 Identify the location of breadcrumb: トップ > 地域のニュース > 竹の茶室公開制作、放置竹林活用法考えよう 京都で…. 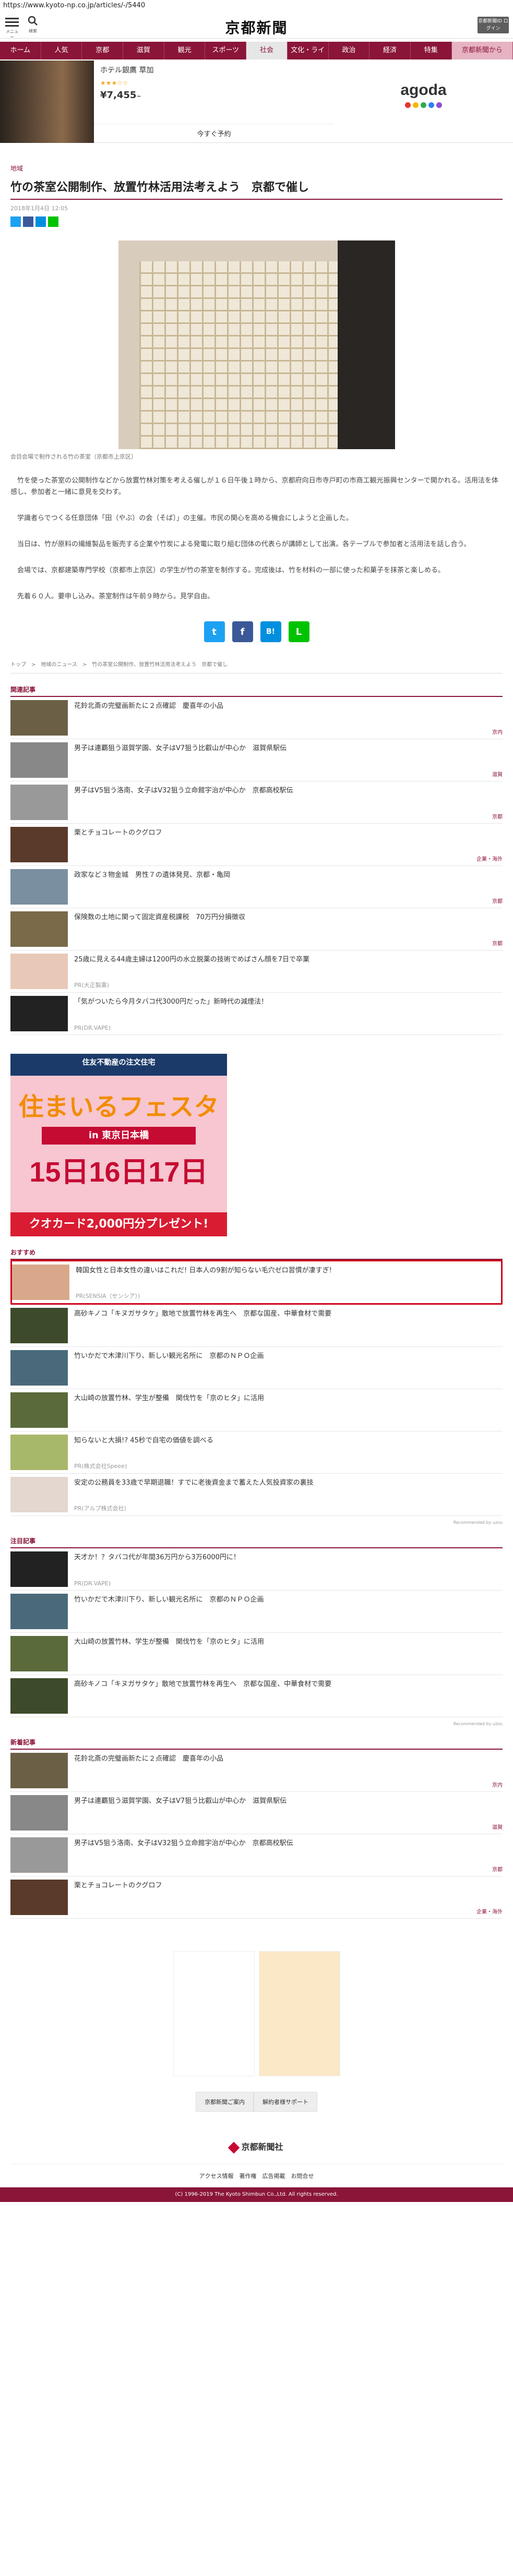
(256, 666).